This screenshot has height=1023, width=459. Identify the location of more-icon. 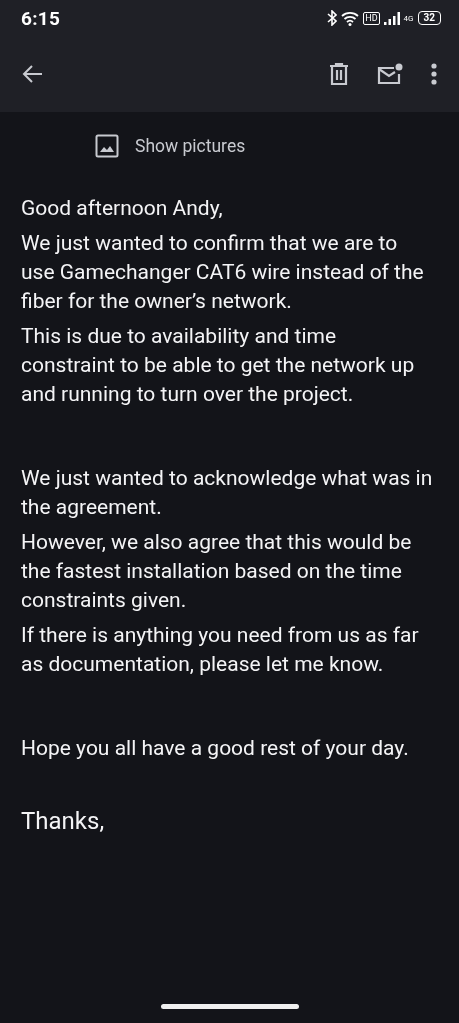
(434, 74).